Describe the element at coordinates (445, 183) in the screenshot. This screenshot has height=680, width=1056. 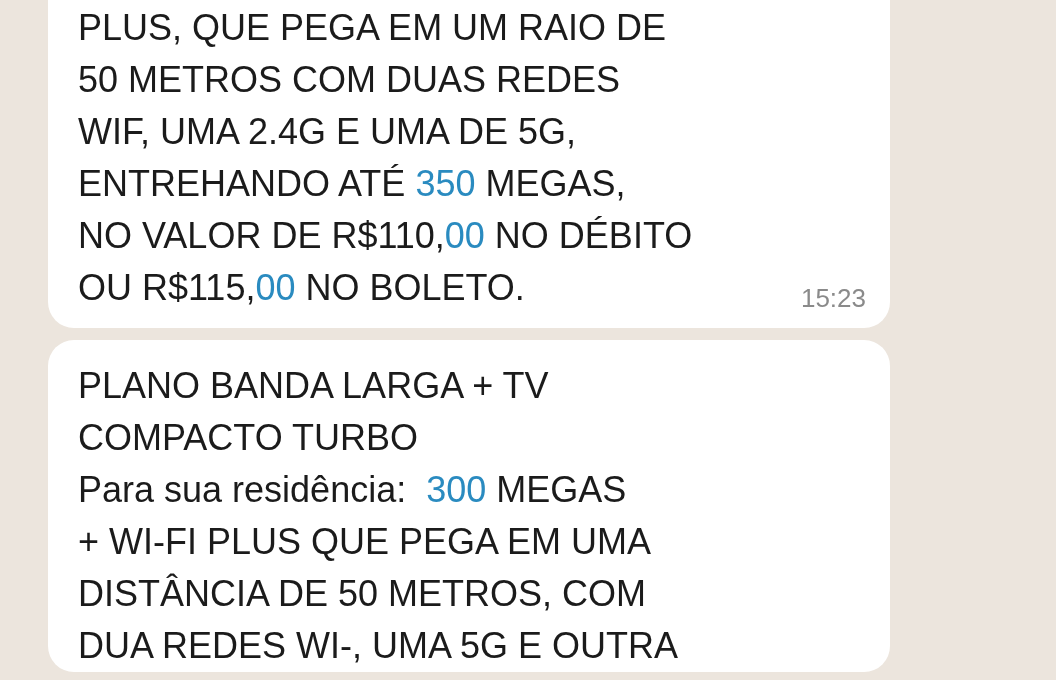
I see `number-link: 350` at that location.